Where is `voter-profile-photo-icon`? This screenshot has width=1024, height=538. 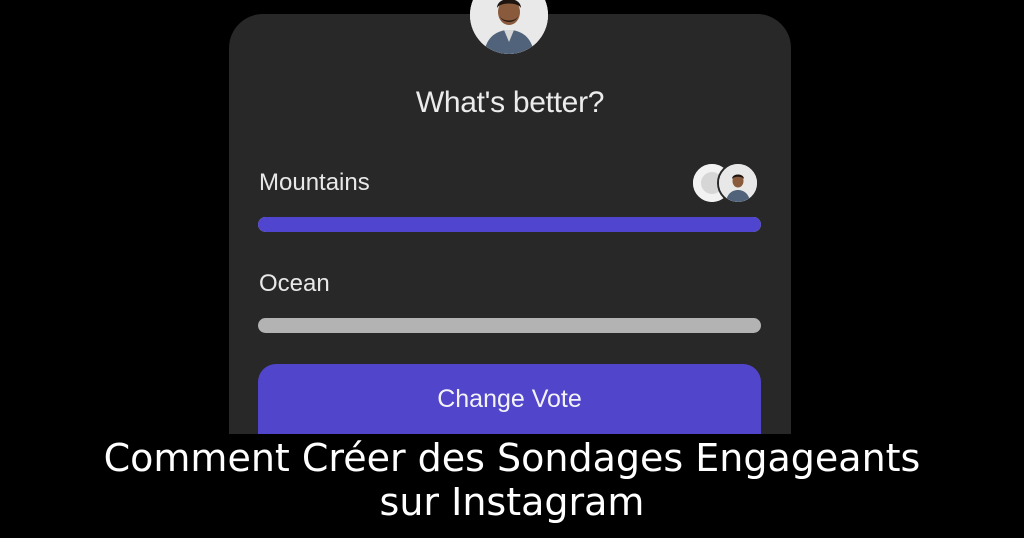
voter-profile-photo-icon is located at coordinates (738, 183).